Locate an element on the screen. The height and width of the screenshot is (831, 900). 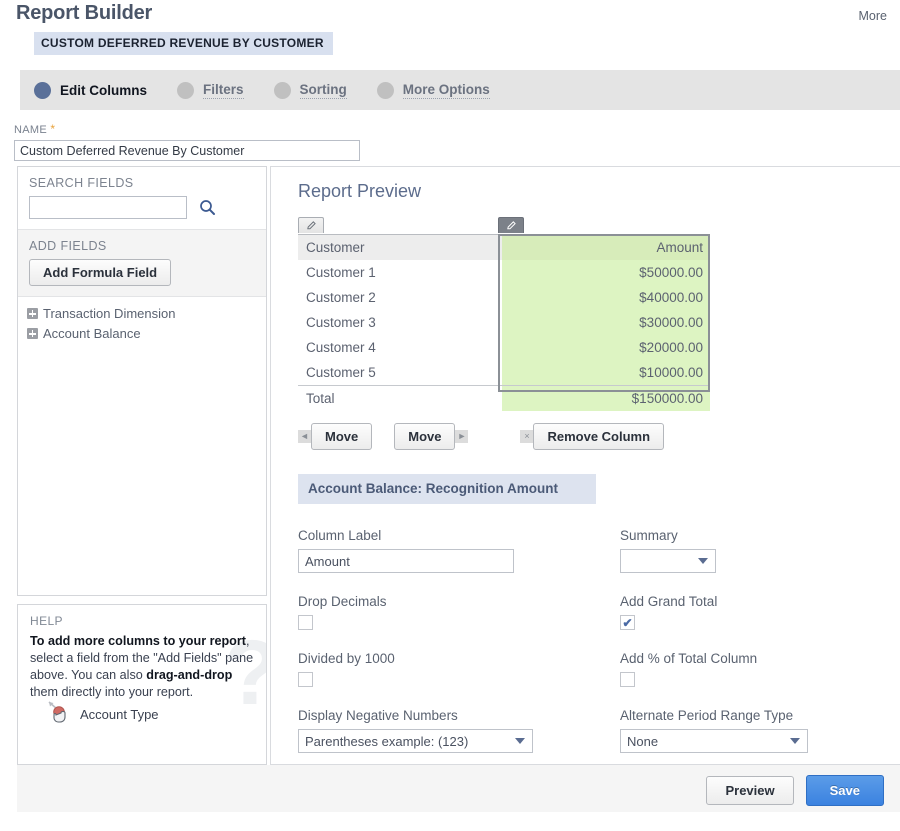
move-right-button: Move is located at coordinates (425, 436).